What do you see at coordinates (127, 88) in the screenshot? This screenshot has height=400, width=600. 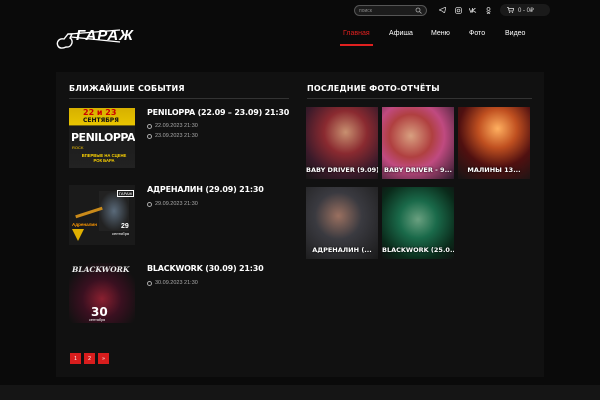 I see `events-section-title: БЛИЖАЙШИЕ СОБЫТИЯ` at bounding box center [127, 88].